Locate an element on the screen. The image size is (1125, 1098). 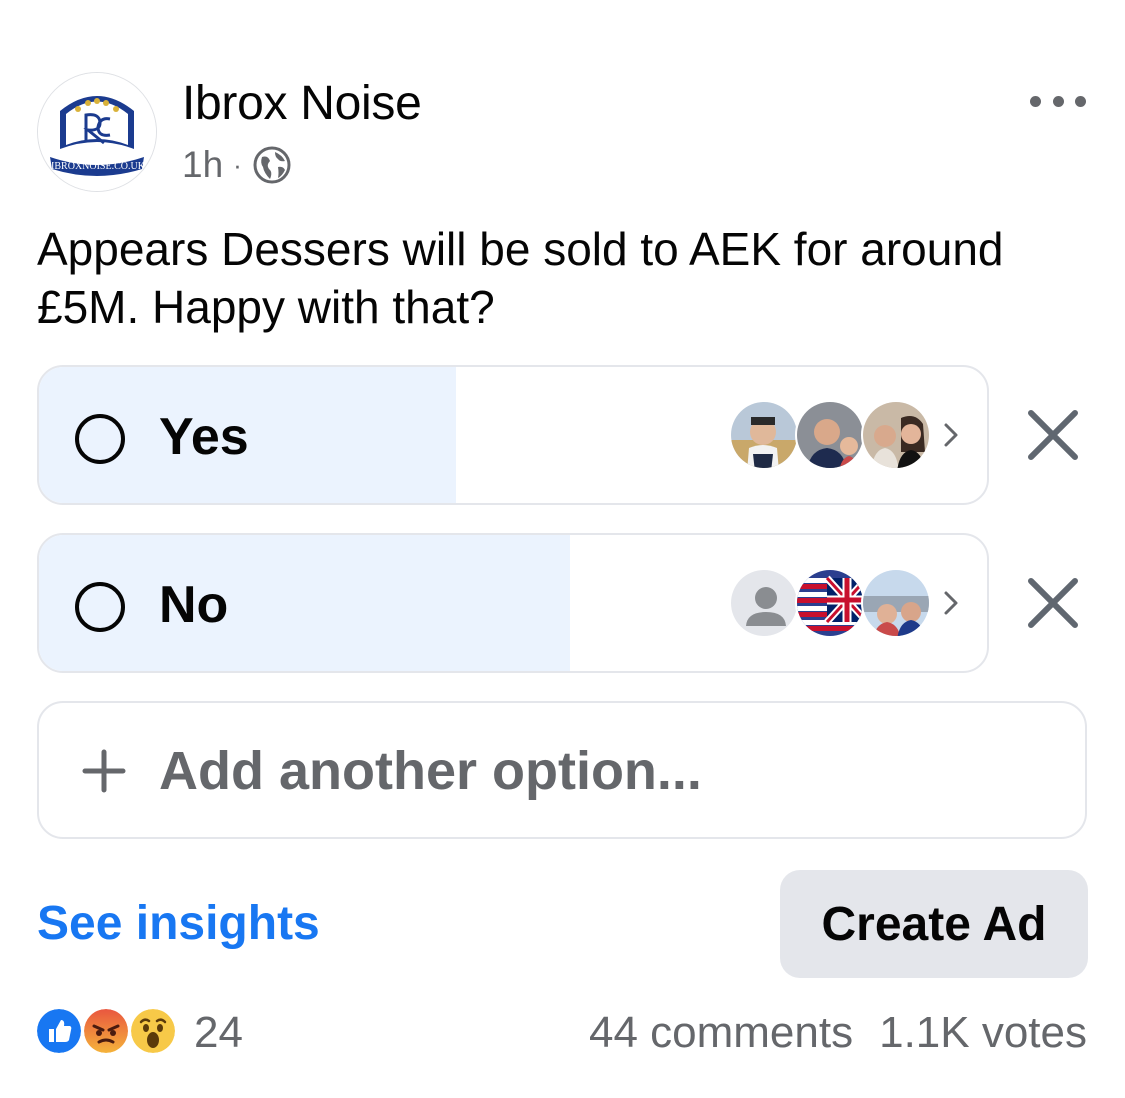
flag-avatar is located at coordinates (830, 603).